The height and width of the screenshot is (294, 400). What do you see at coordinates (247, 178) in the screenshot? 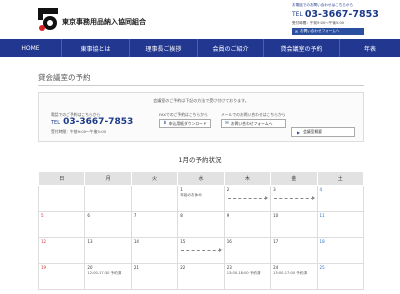
I see `weekday-header: 木` at bounding box center [247, 178].